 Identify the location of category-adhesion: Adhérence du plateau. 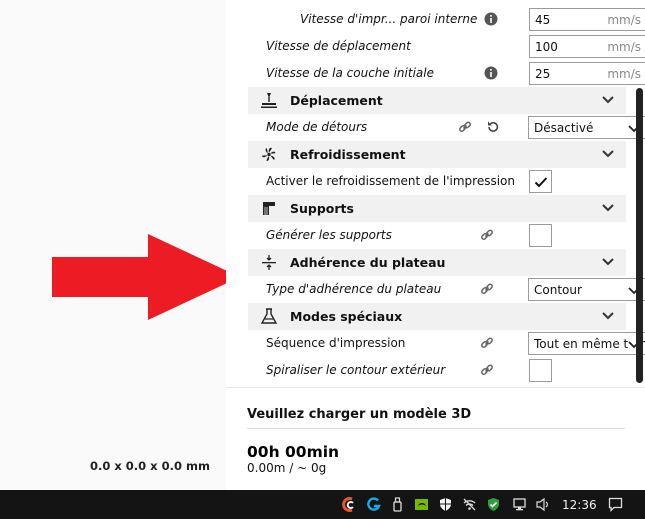
(437, 262).